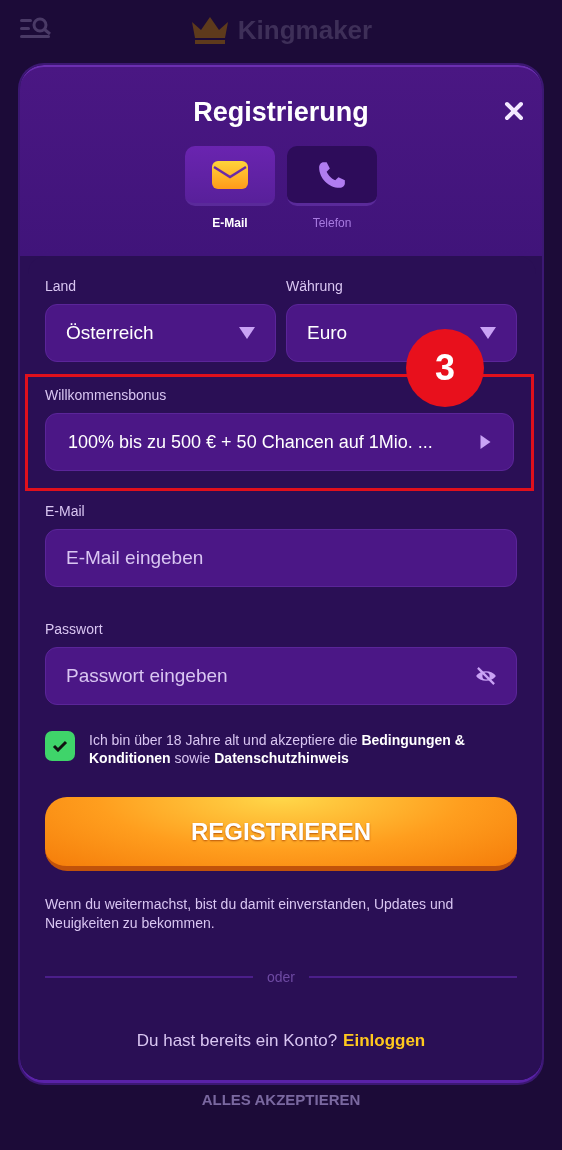  Describe the element at coordinates (250, 914) in the screenshot. I see `consent-notice: Wenn du weitermachst, bist du damit einverstanden, Updates und Neuigkeiten zu bekommen.` at that location.